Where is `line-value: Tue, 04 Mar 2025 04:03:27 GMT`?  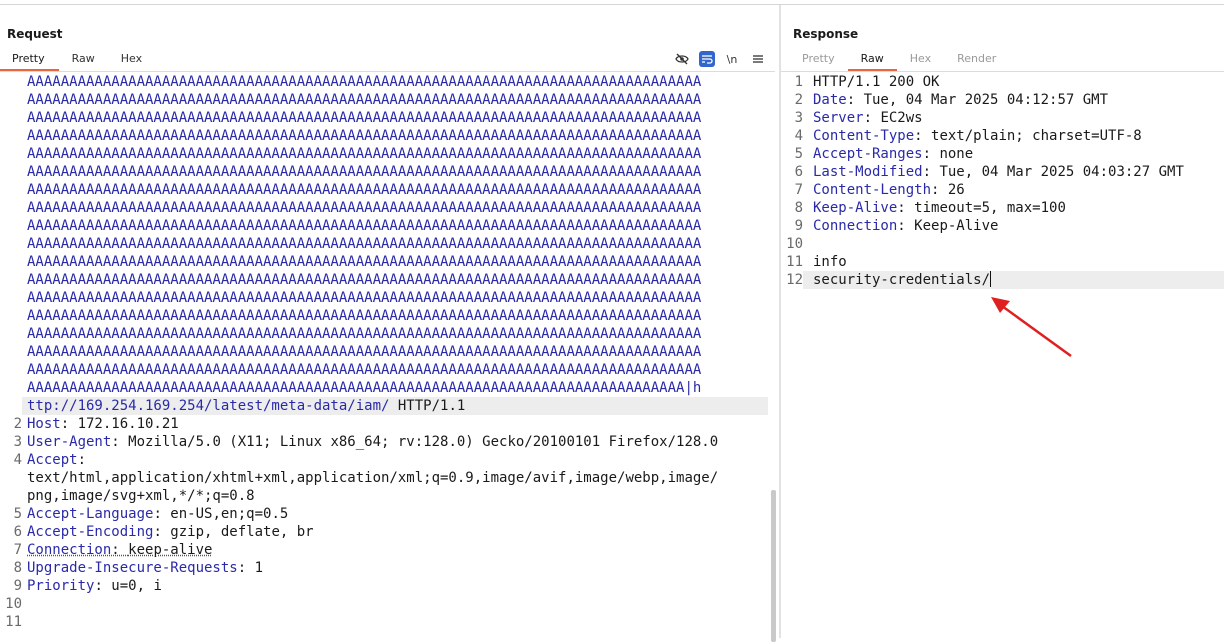
line-value: Tue, 04 Mar 2025 04:03:27 GMT is located at coordinates (1061, 172).